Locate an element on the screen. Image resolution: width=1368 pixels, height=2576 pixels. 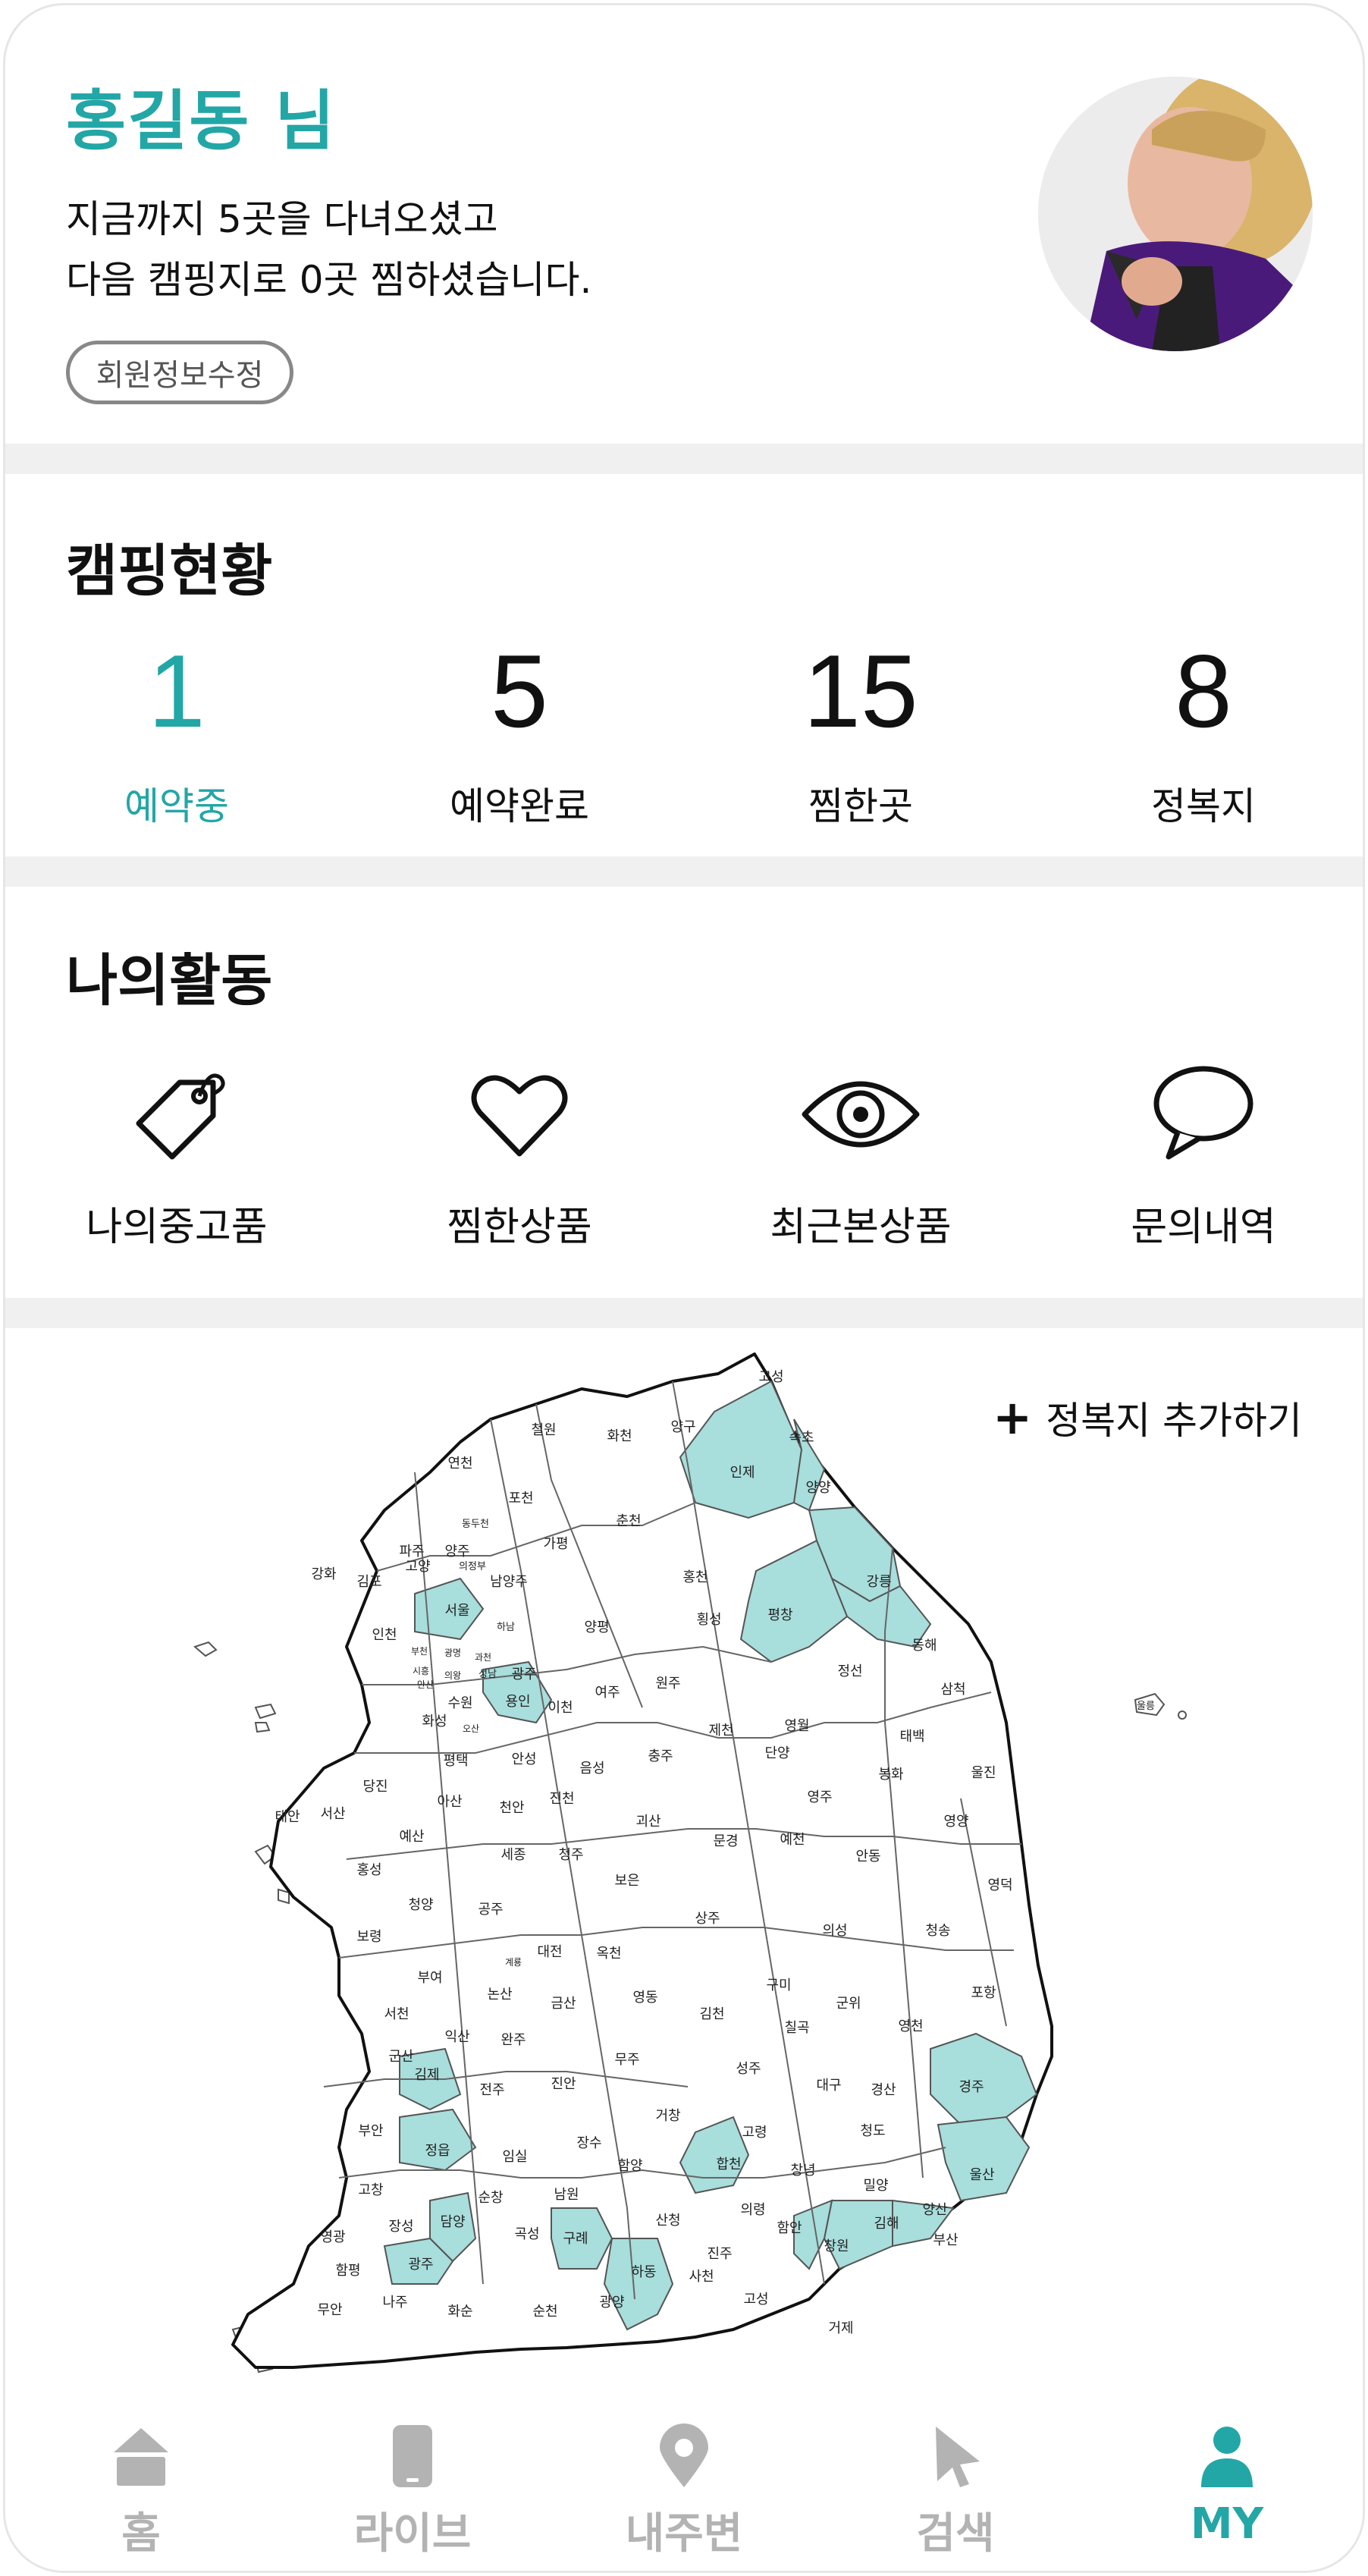
activity-wish-products: 찜한상품 is located at coordinates (519, 1156).